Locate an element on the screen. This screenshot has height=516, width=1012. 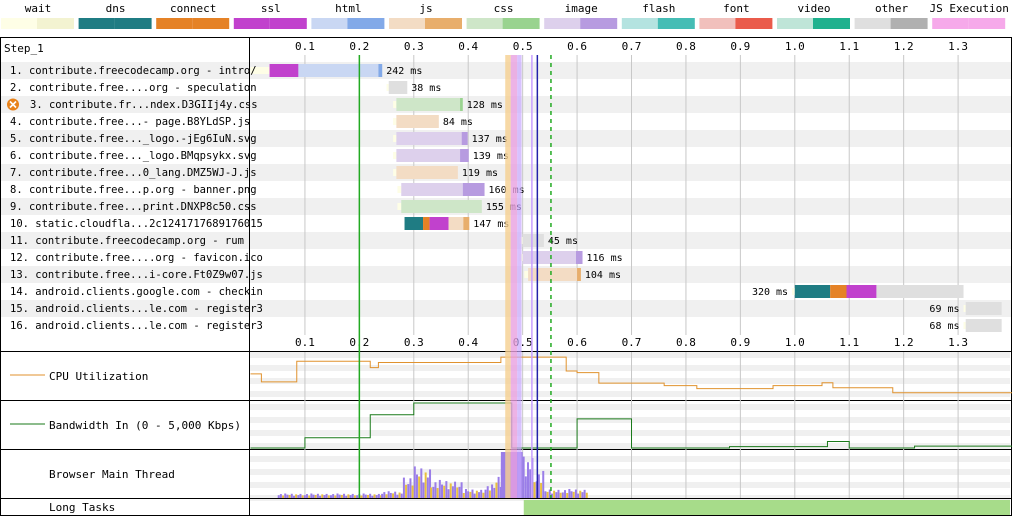
legend-item-font: font is located at coordinates (736, 15).